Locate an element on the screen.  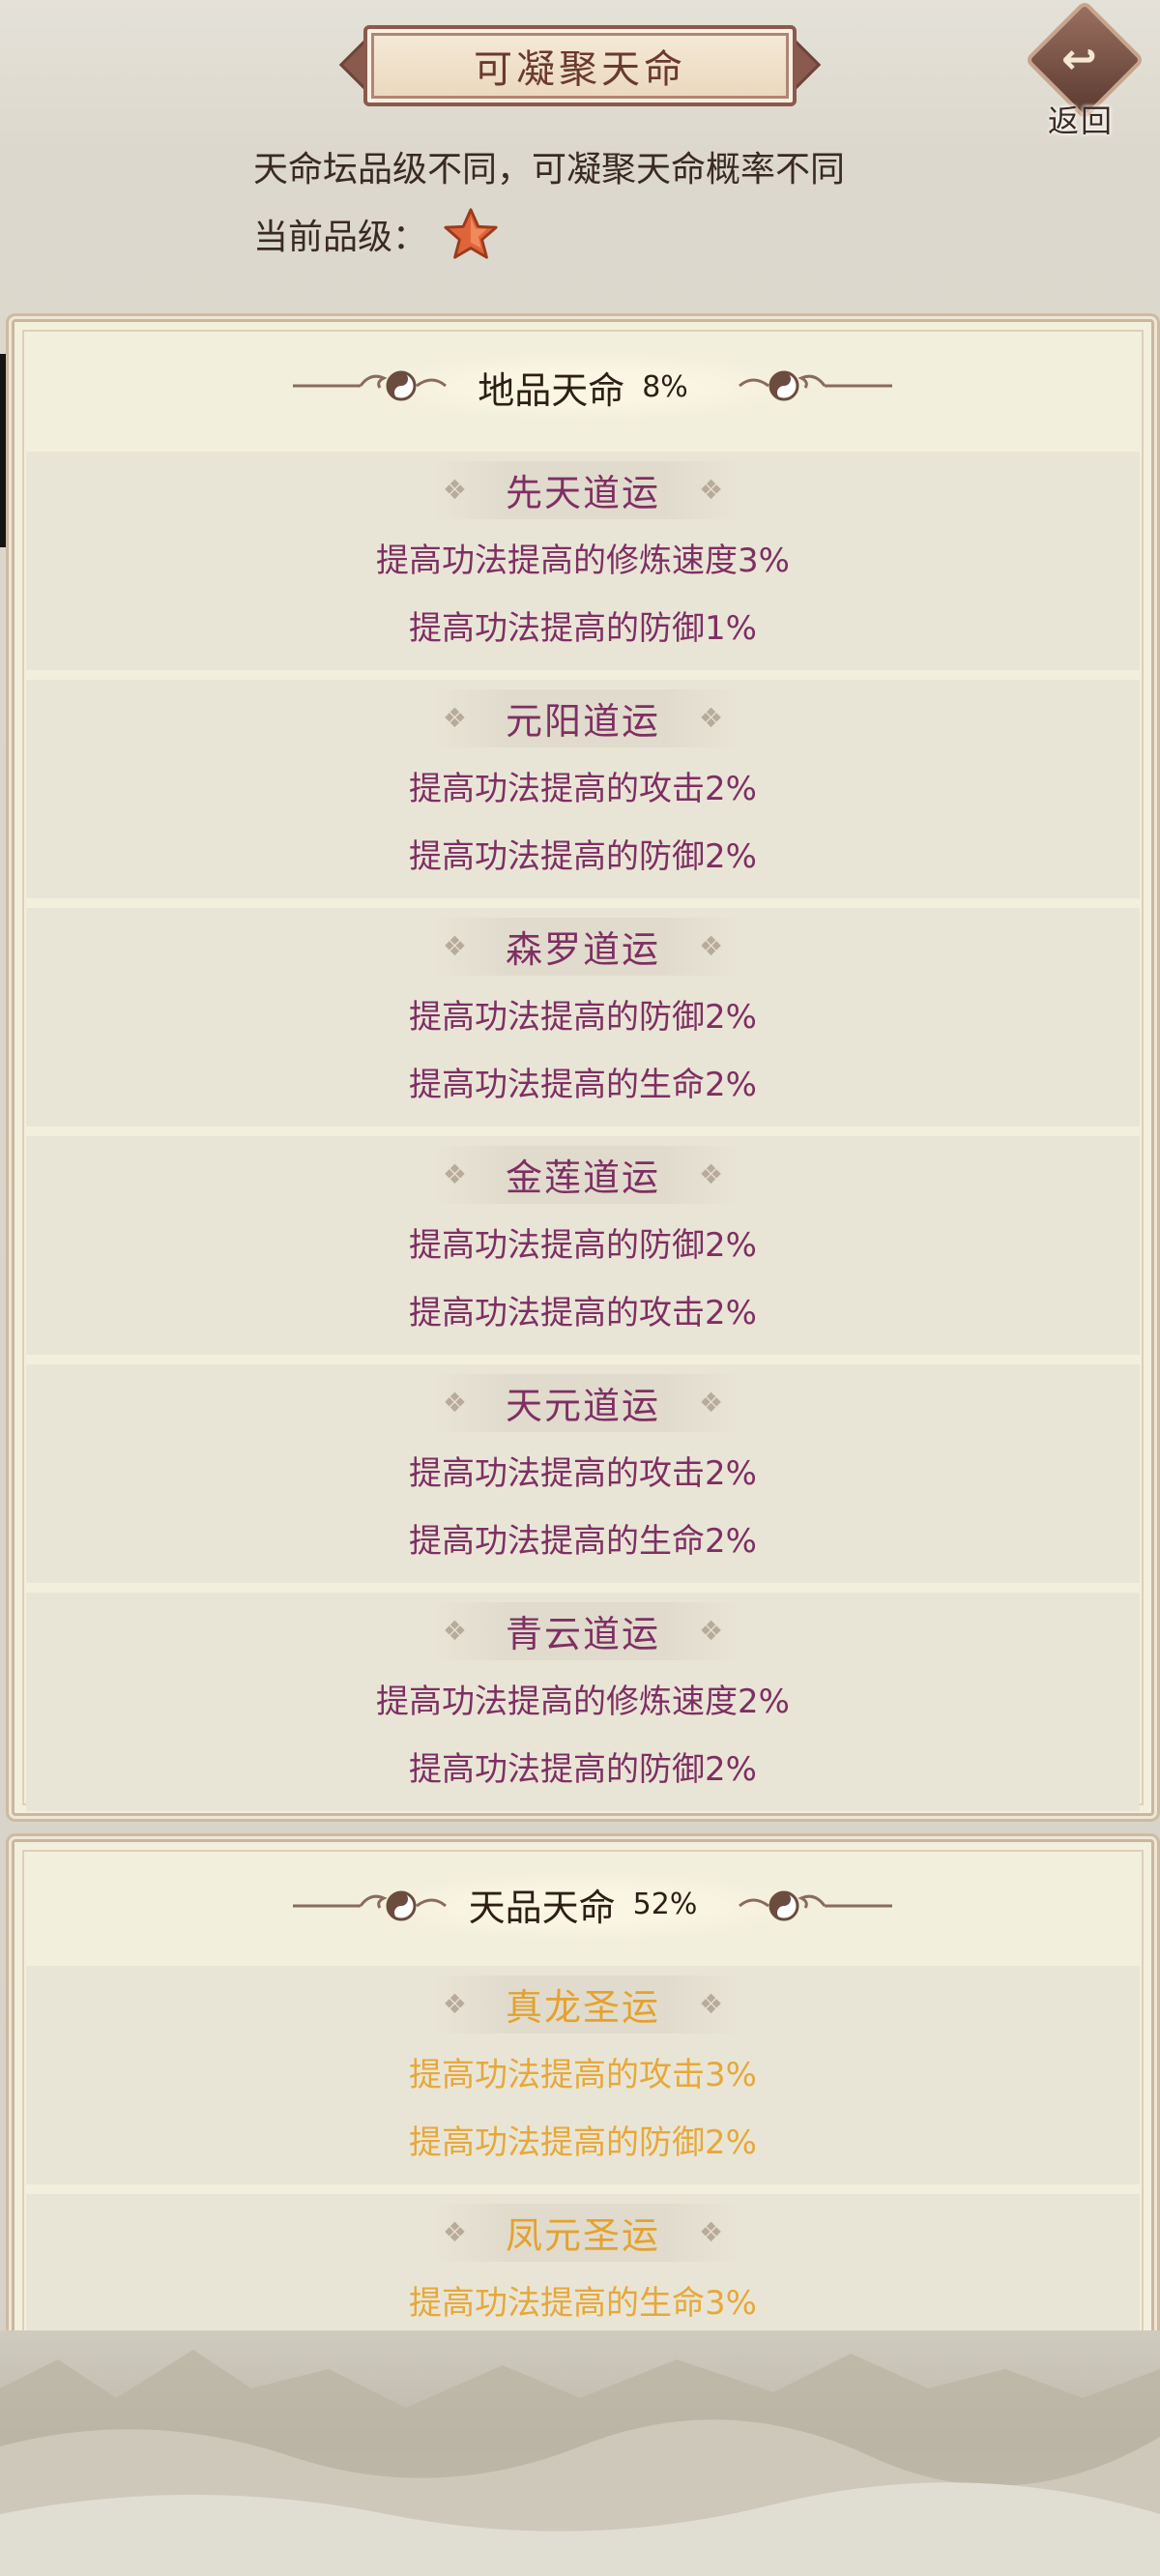
destiny-card: ❖ 真龙圣运 ❖ 提高功法提高的攻击3% 提高功法提高的防御2% is located at coordinates (583, 2075).